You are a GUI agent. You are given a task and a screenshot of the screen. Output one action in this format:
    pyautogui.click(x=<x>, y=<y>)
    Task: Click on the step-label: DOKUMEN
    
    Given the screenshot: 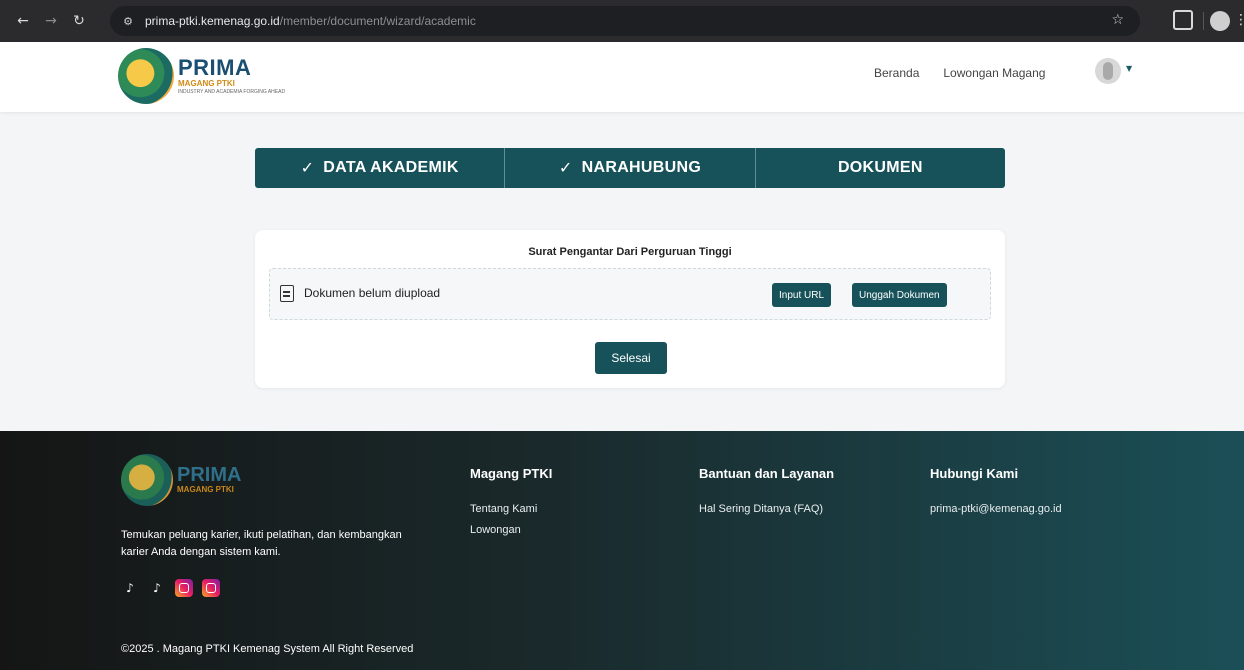 What is the action you would take?
    pyautogui.click(x=880, y=167)
    